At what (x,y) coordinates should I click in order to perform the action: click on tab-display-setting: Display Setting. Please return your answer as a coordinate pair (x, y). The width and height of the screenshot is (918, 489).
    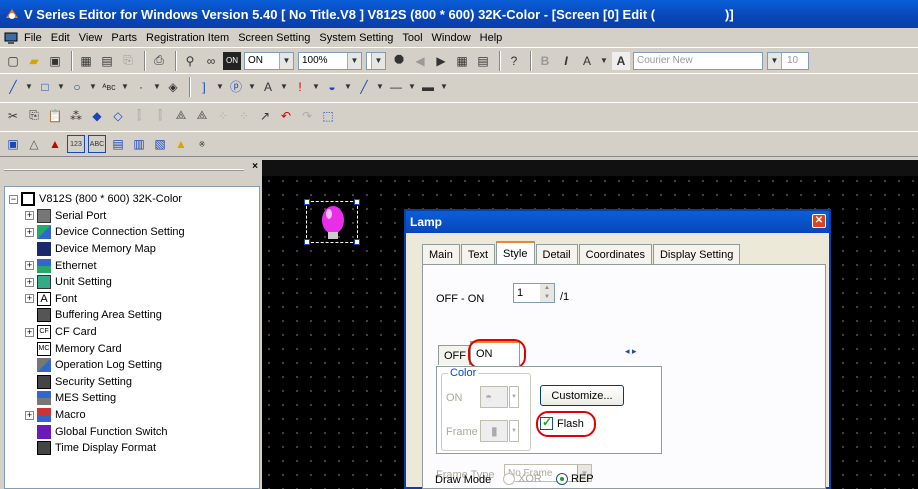
    Looking at the image, I should click on (696, 254).